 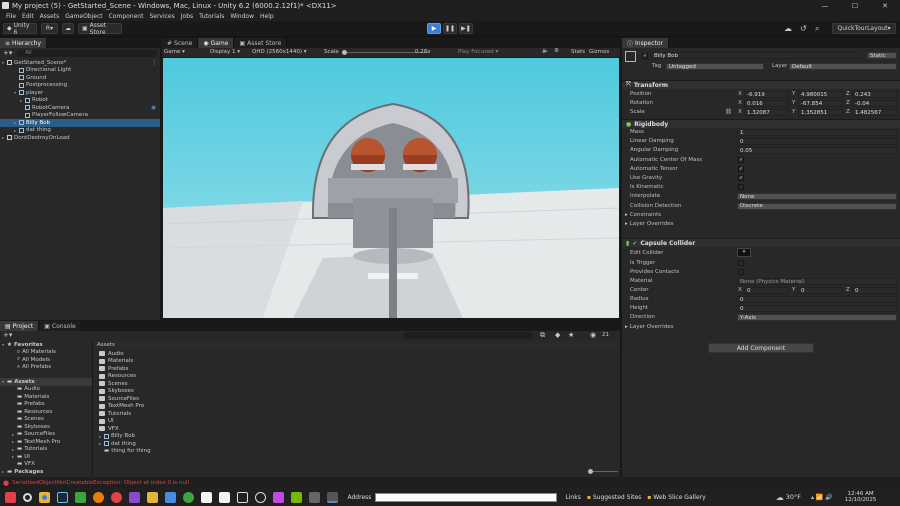 What do you see at coordinates (80, 93) in the screenshot?
I see `hierarchy-item: ▾ player` at bounding box center [80, 93].